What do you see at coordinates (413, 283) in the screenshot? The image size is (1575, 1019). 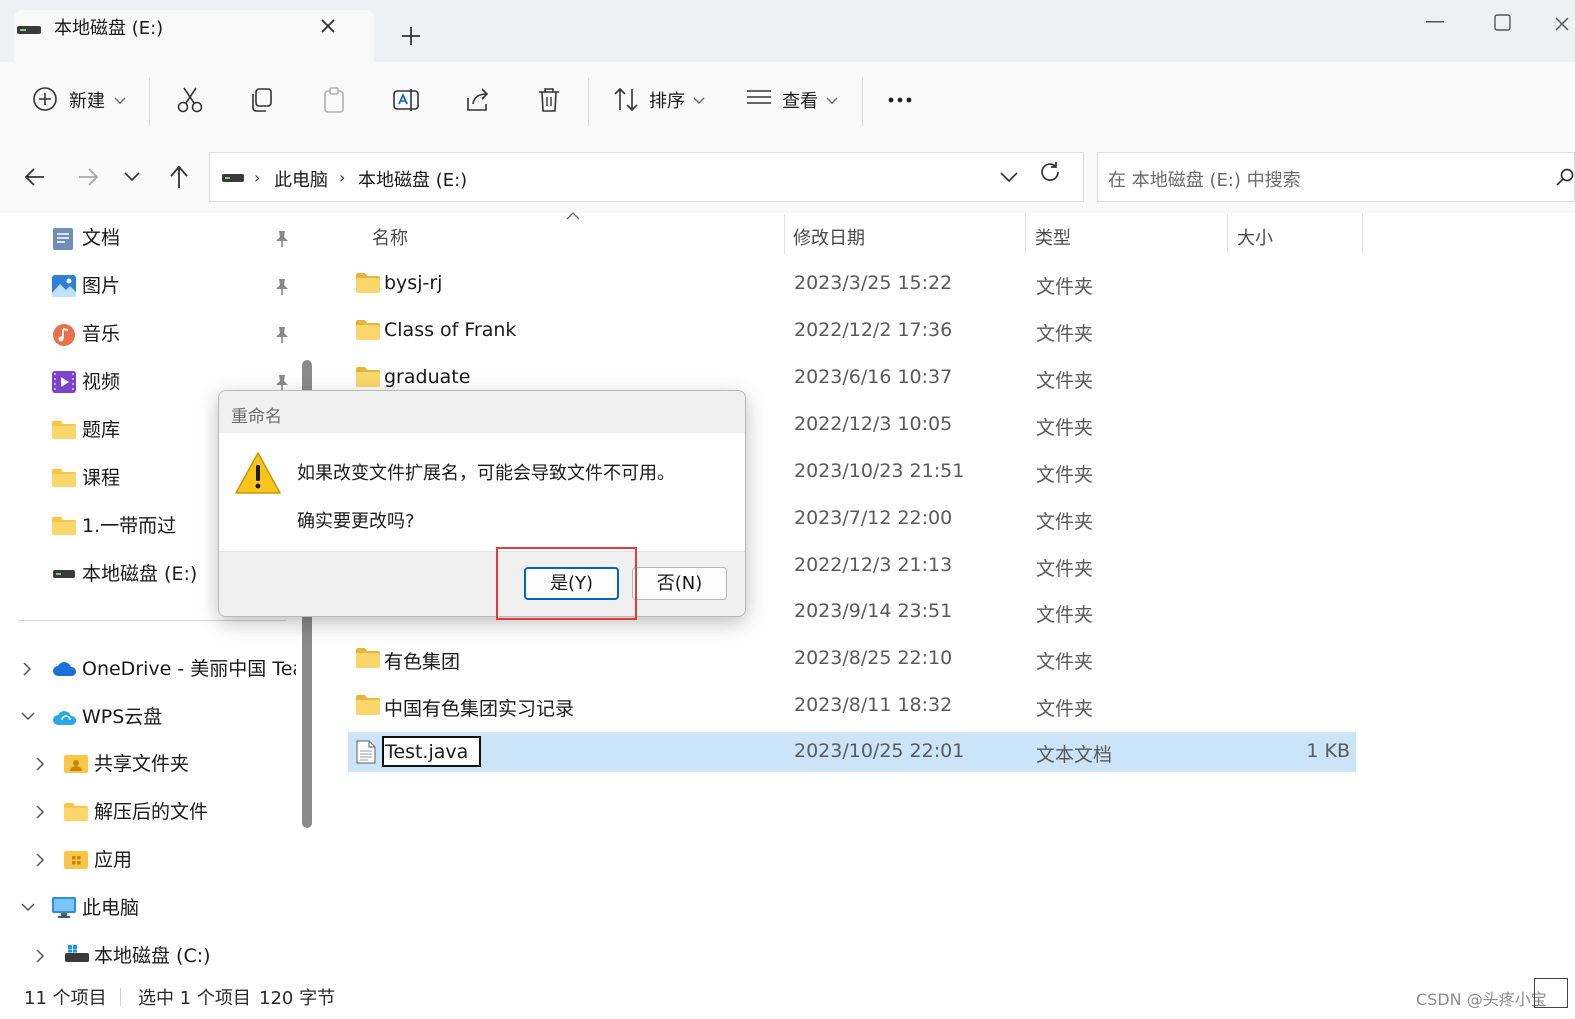 I see `file-name: bysj-rj` at bounding box center [413, 283].